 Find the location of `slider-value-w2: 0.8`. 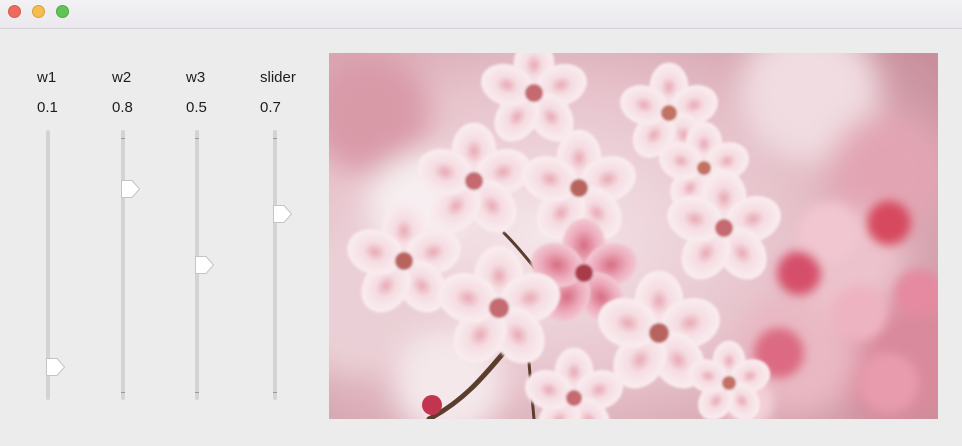

slider-value-w2: 0.8 is located at coordinates (122, 107).